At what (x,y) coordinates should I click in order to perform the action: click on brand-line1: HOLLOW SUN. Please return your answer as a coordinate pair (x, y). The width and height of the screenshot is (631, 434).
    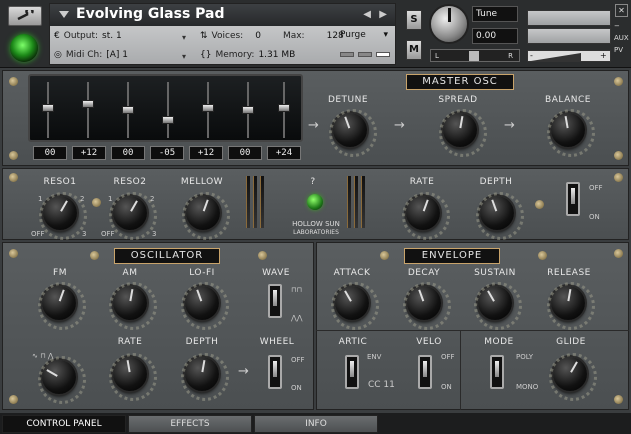
    Looking at the image, I should click on (316, 224).